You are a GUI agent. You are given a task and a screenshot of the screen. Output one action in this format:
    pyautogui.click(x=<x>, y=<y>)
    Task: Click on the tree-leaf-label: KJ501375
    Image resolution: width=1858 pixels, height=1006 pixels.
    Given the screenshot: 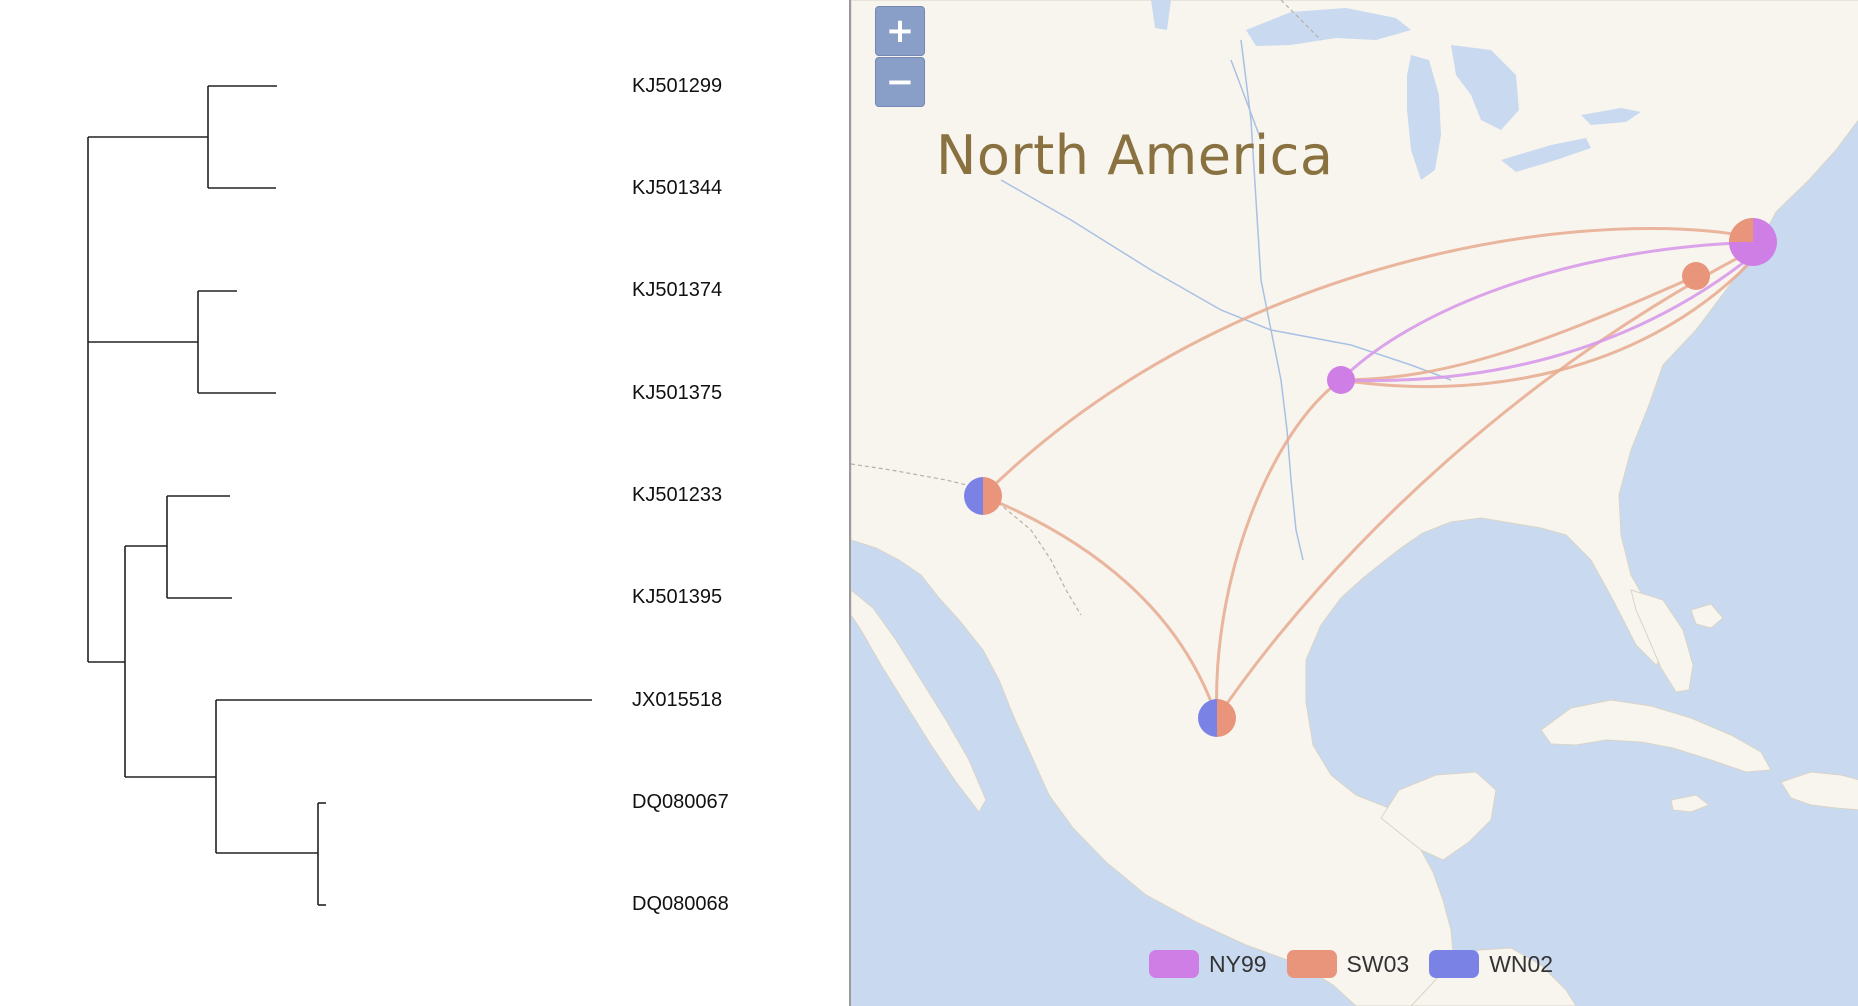 What is the action you would take?
    pyautogui.click(x=677, y=393)
    